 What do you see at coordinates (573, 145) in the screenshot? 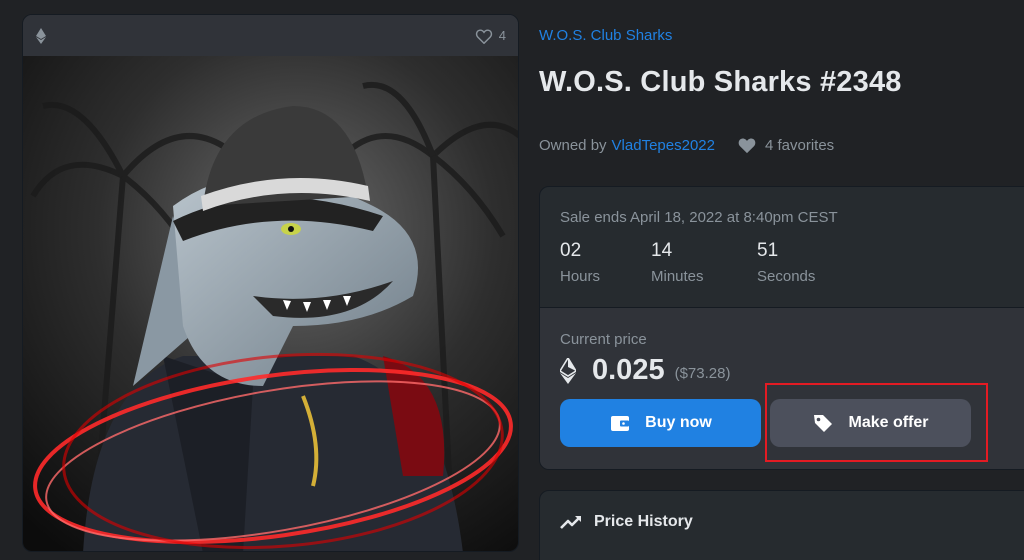
I see `owned-by-label: Owned by` at bounding box center [573, 145].